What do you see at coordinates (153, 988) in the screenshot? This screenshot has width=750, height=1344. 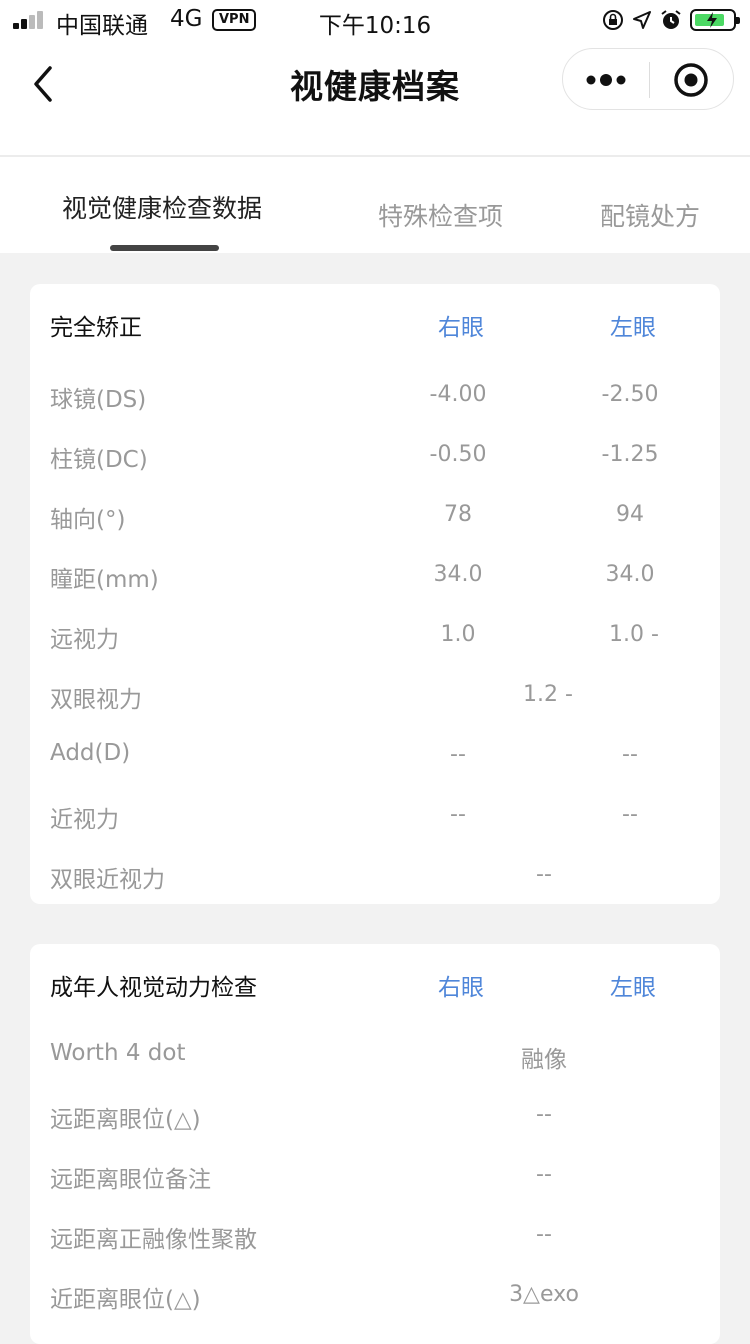 I see `card-title: 成年人视觉动力检查` at bounding box center [153, 988].